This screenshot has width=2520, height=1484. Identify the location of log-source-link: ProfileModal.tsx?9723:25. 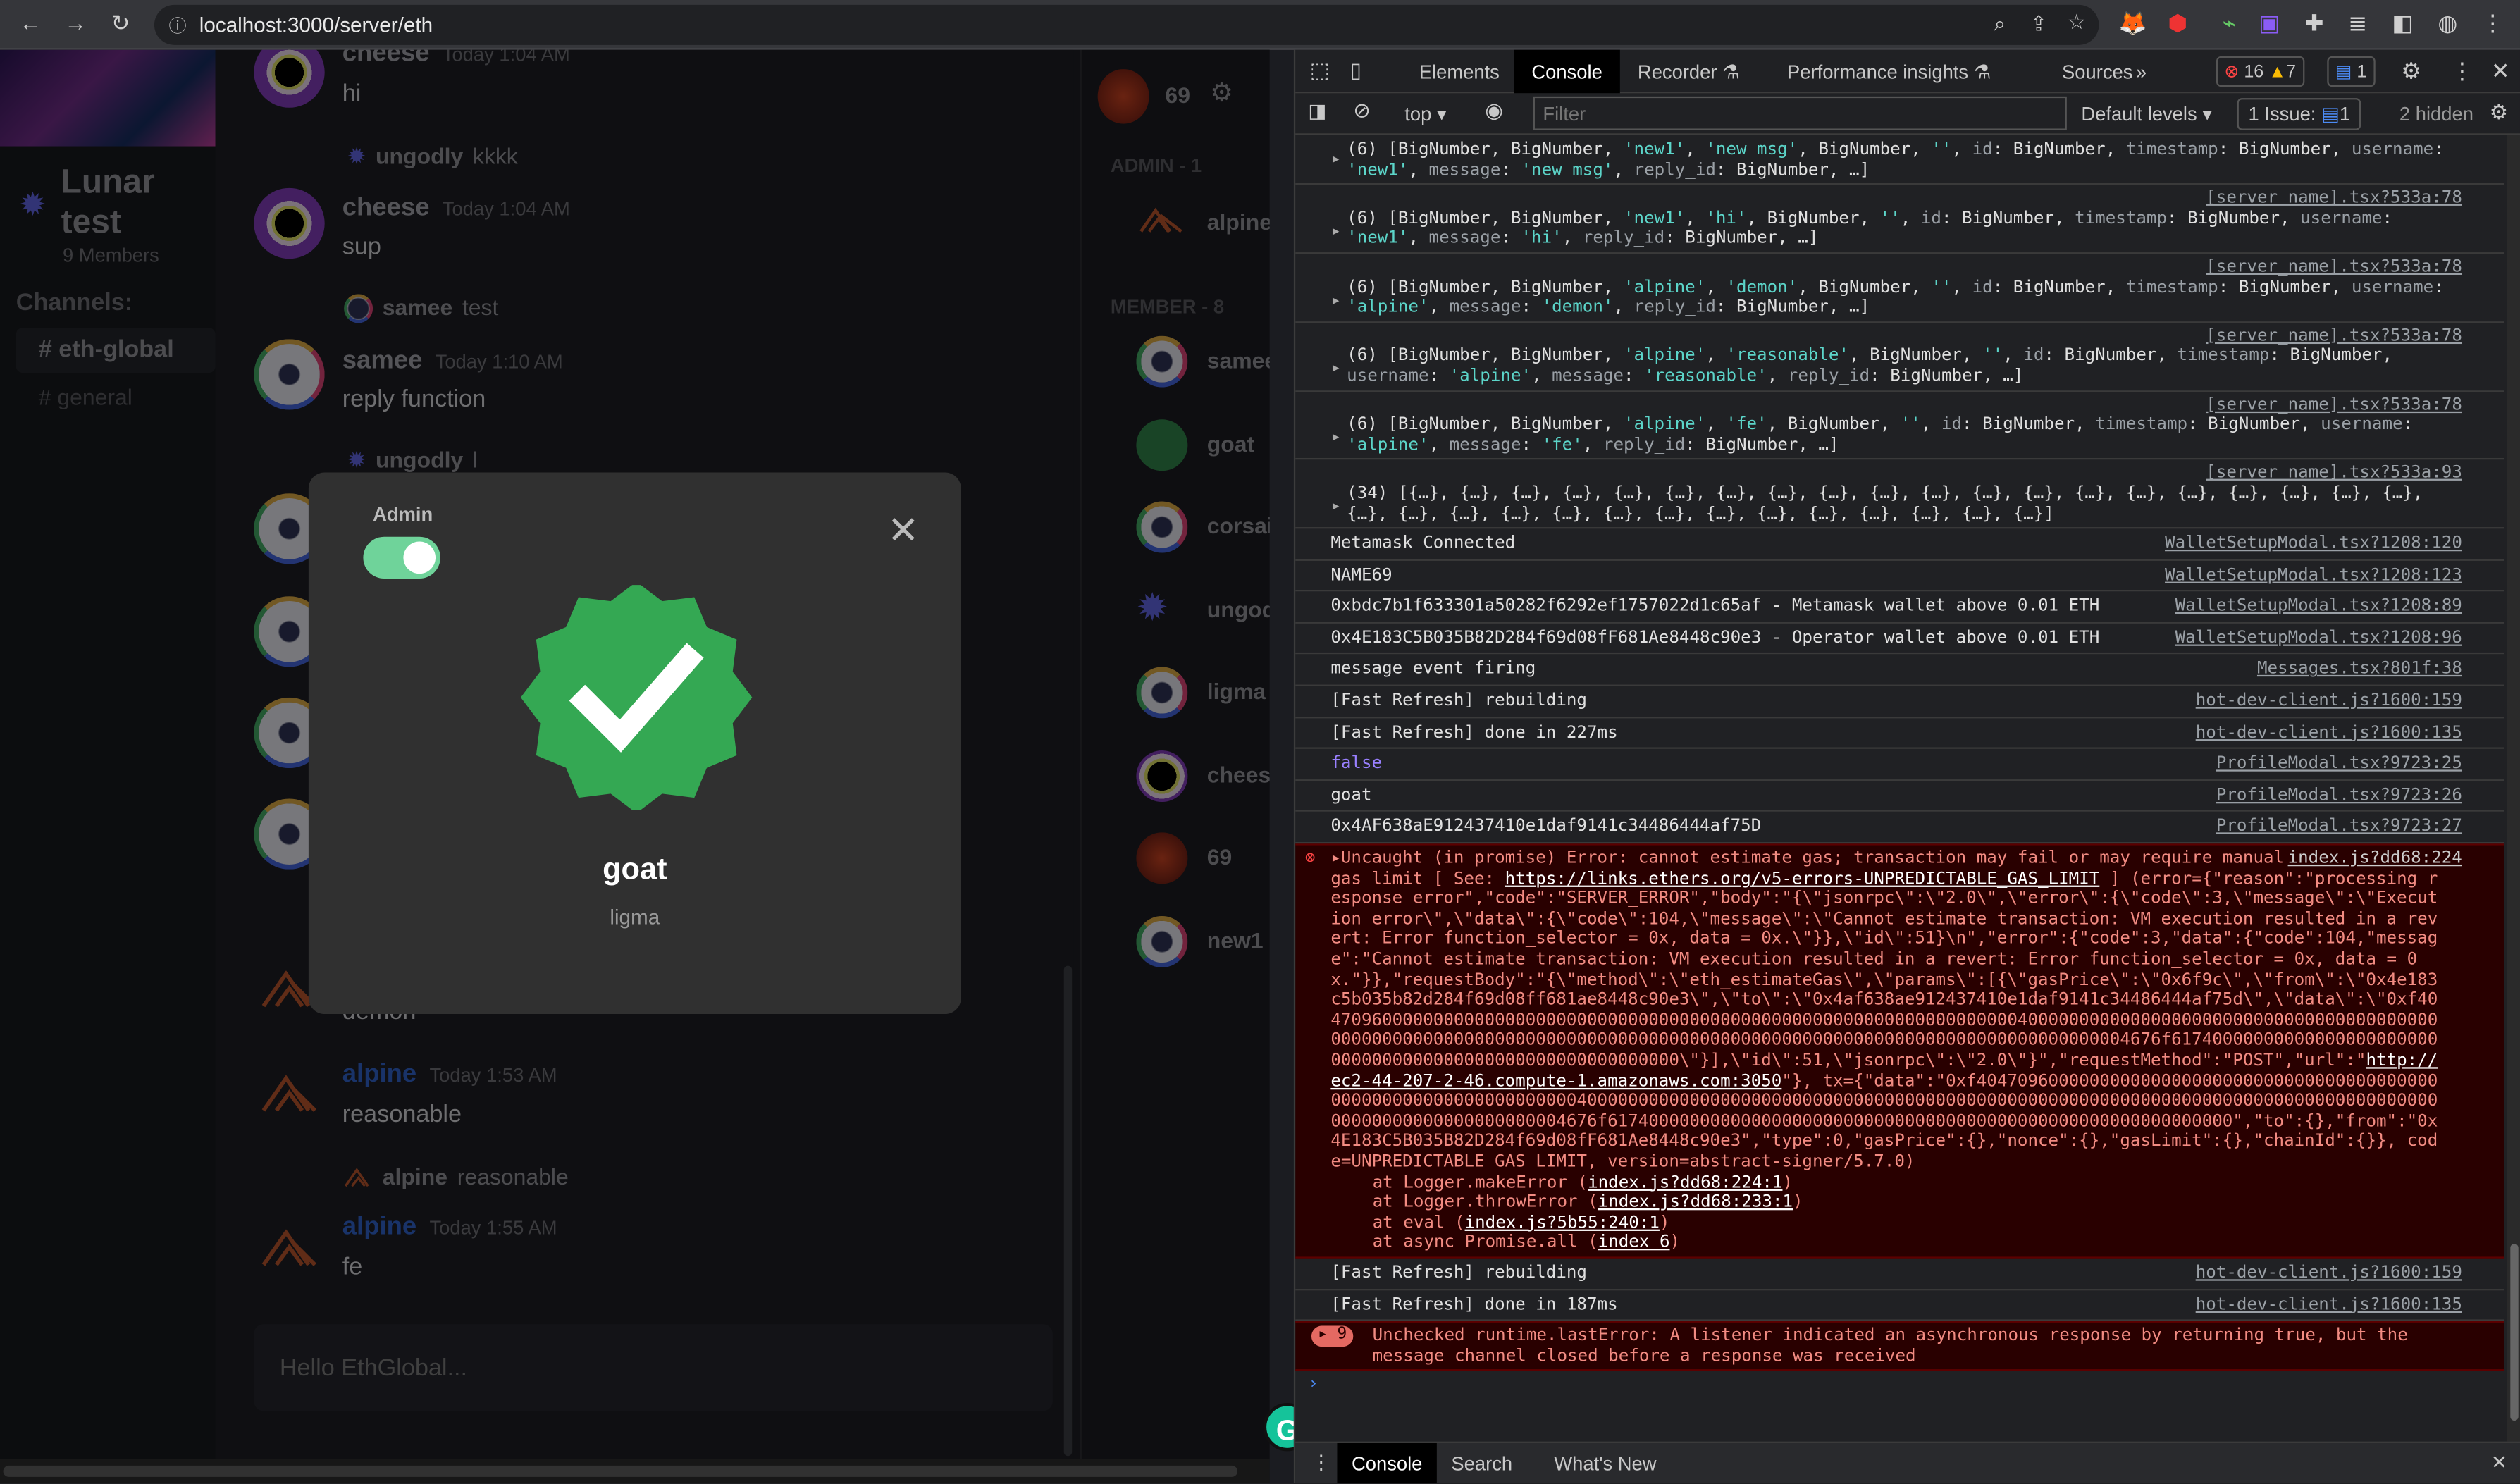
(2339, 764).